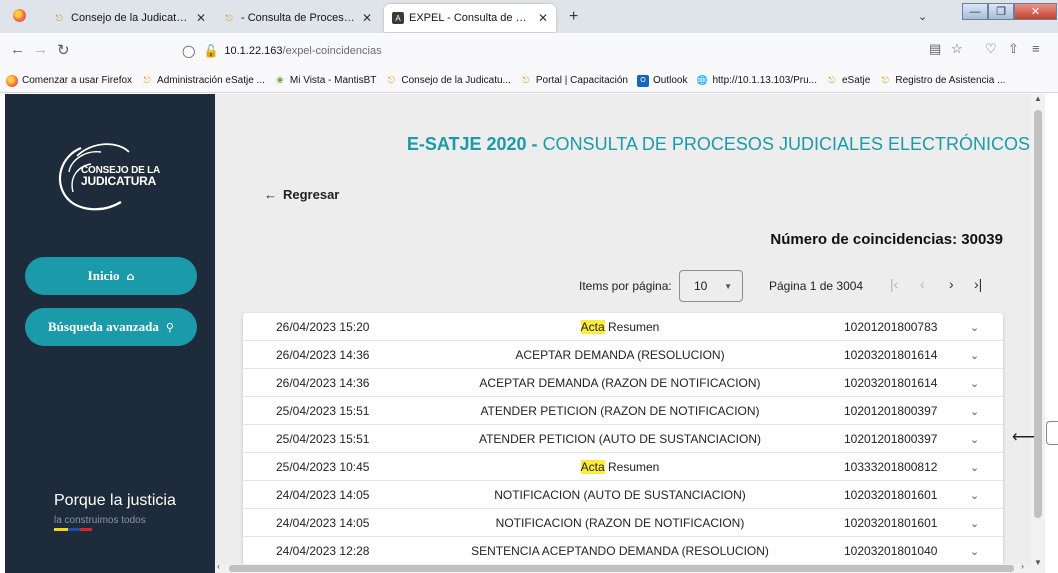  What do you see at coordinates (957, 49) in the screenshot?
I see `bookmark-star-icon: ☆` at bounding box center [957, 49].